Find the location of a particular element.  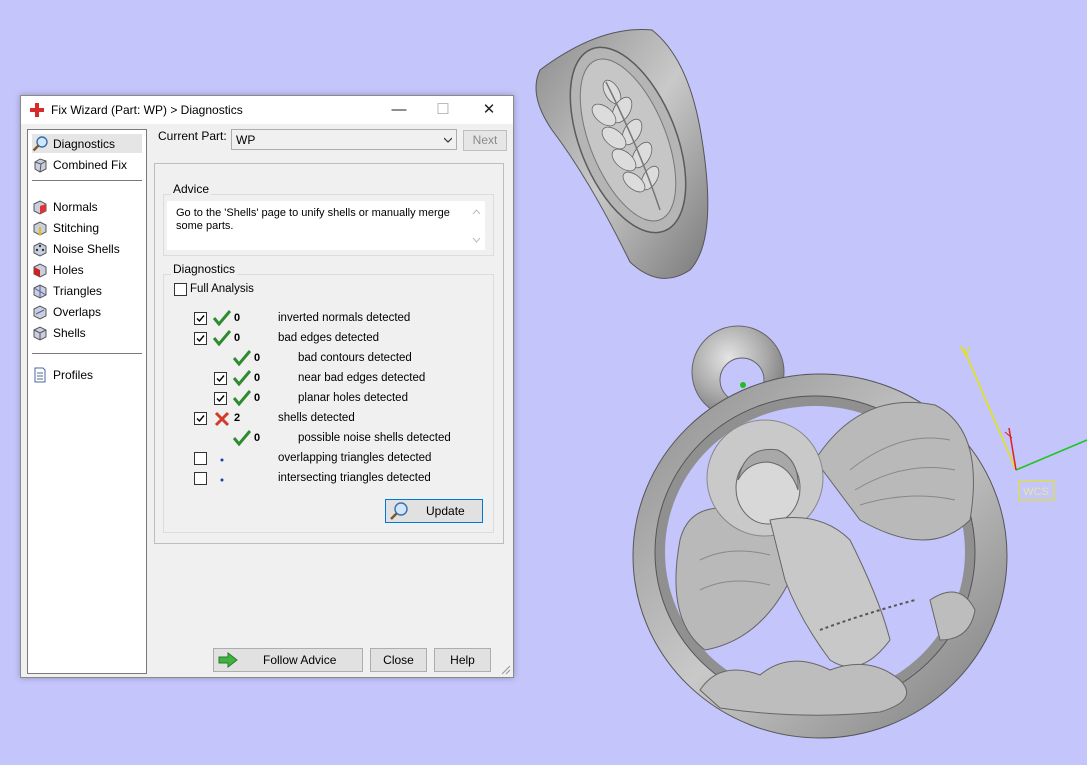

planar-holes-label: planar holes detected is located at coordinates (353, 398).